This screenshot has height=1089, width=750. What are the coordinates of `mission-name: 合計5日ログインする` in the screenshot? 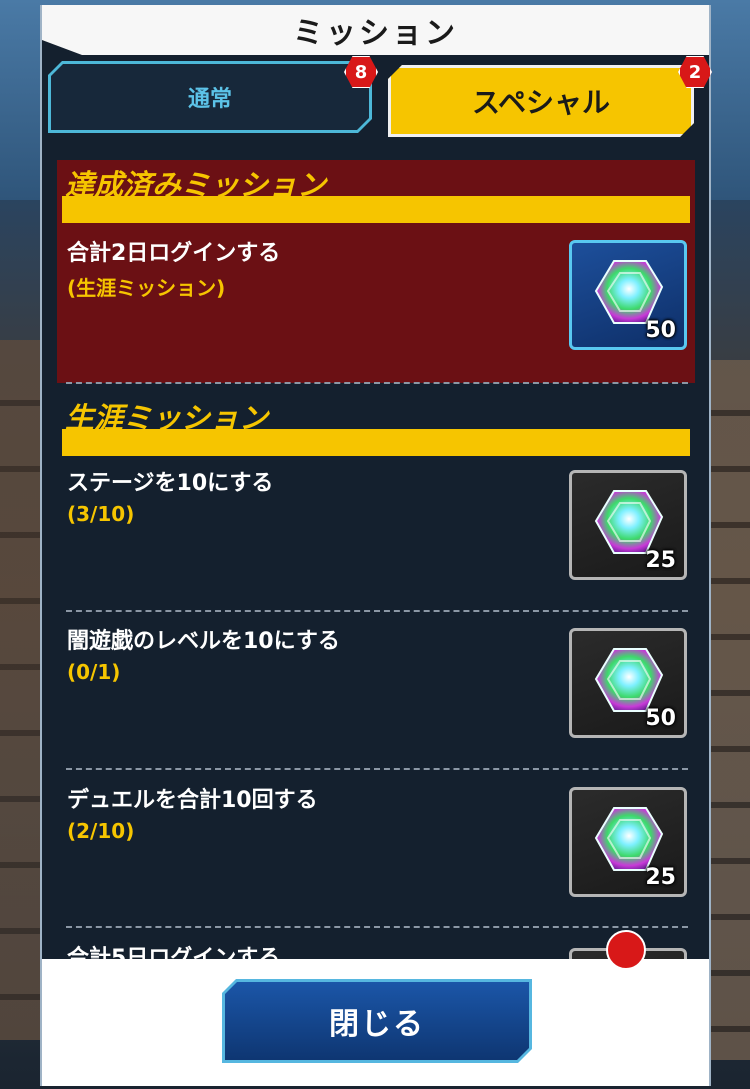 It's located at (174, 953).